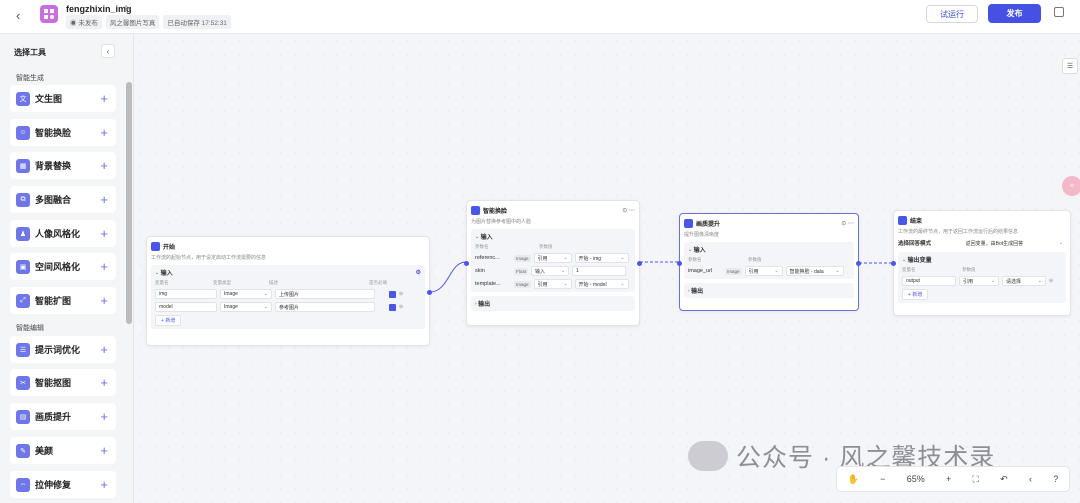 The height and width of the screenshot is (503, 1080). I want to click on param-row: referenc... Image 引用 ⌄ 开始 - img ⌄, so click(553, 258).